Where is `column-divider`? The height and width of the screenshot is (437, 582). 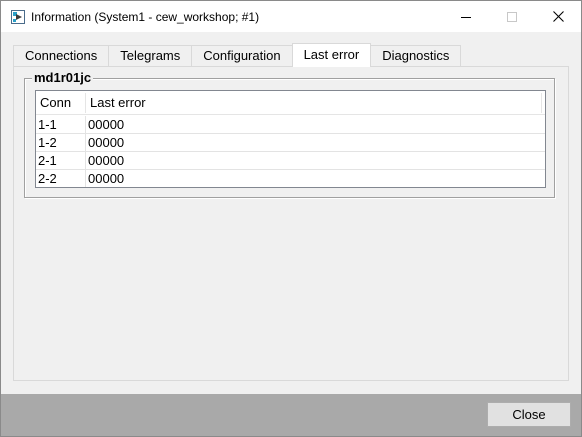 column-divider is located at coordinates (541, 103).